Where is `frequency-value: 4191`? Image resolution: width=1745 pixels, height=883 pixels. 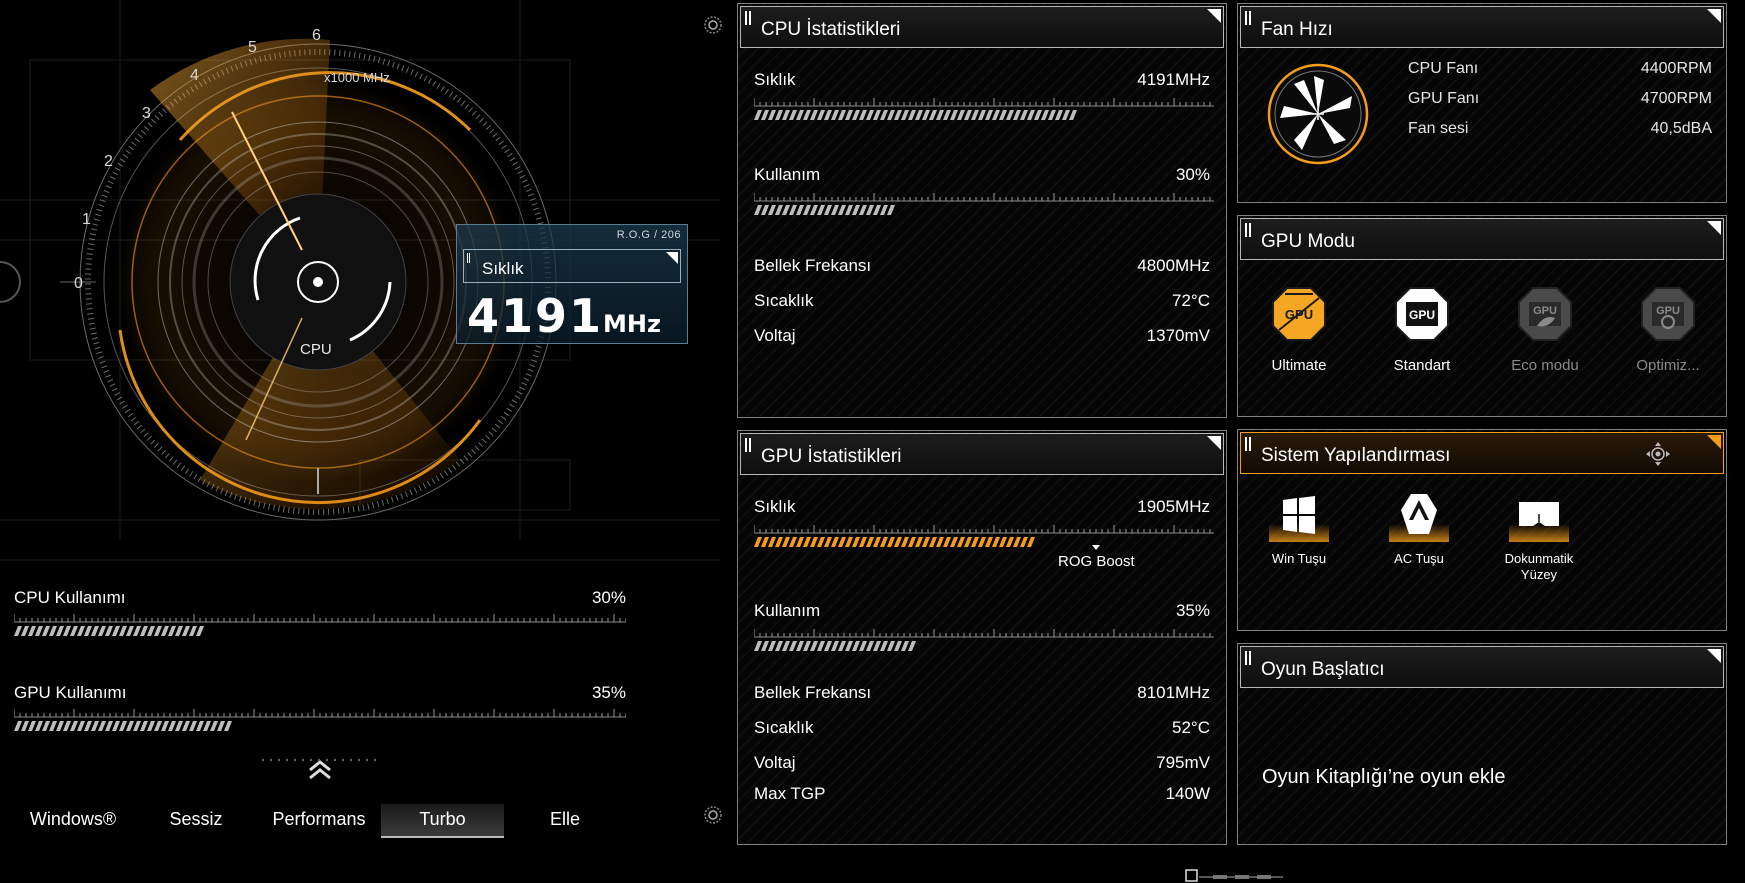 frequency-value: 4191 is located at coordinates (535, 316).